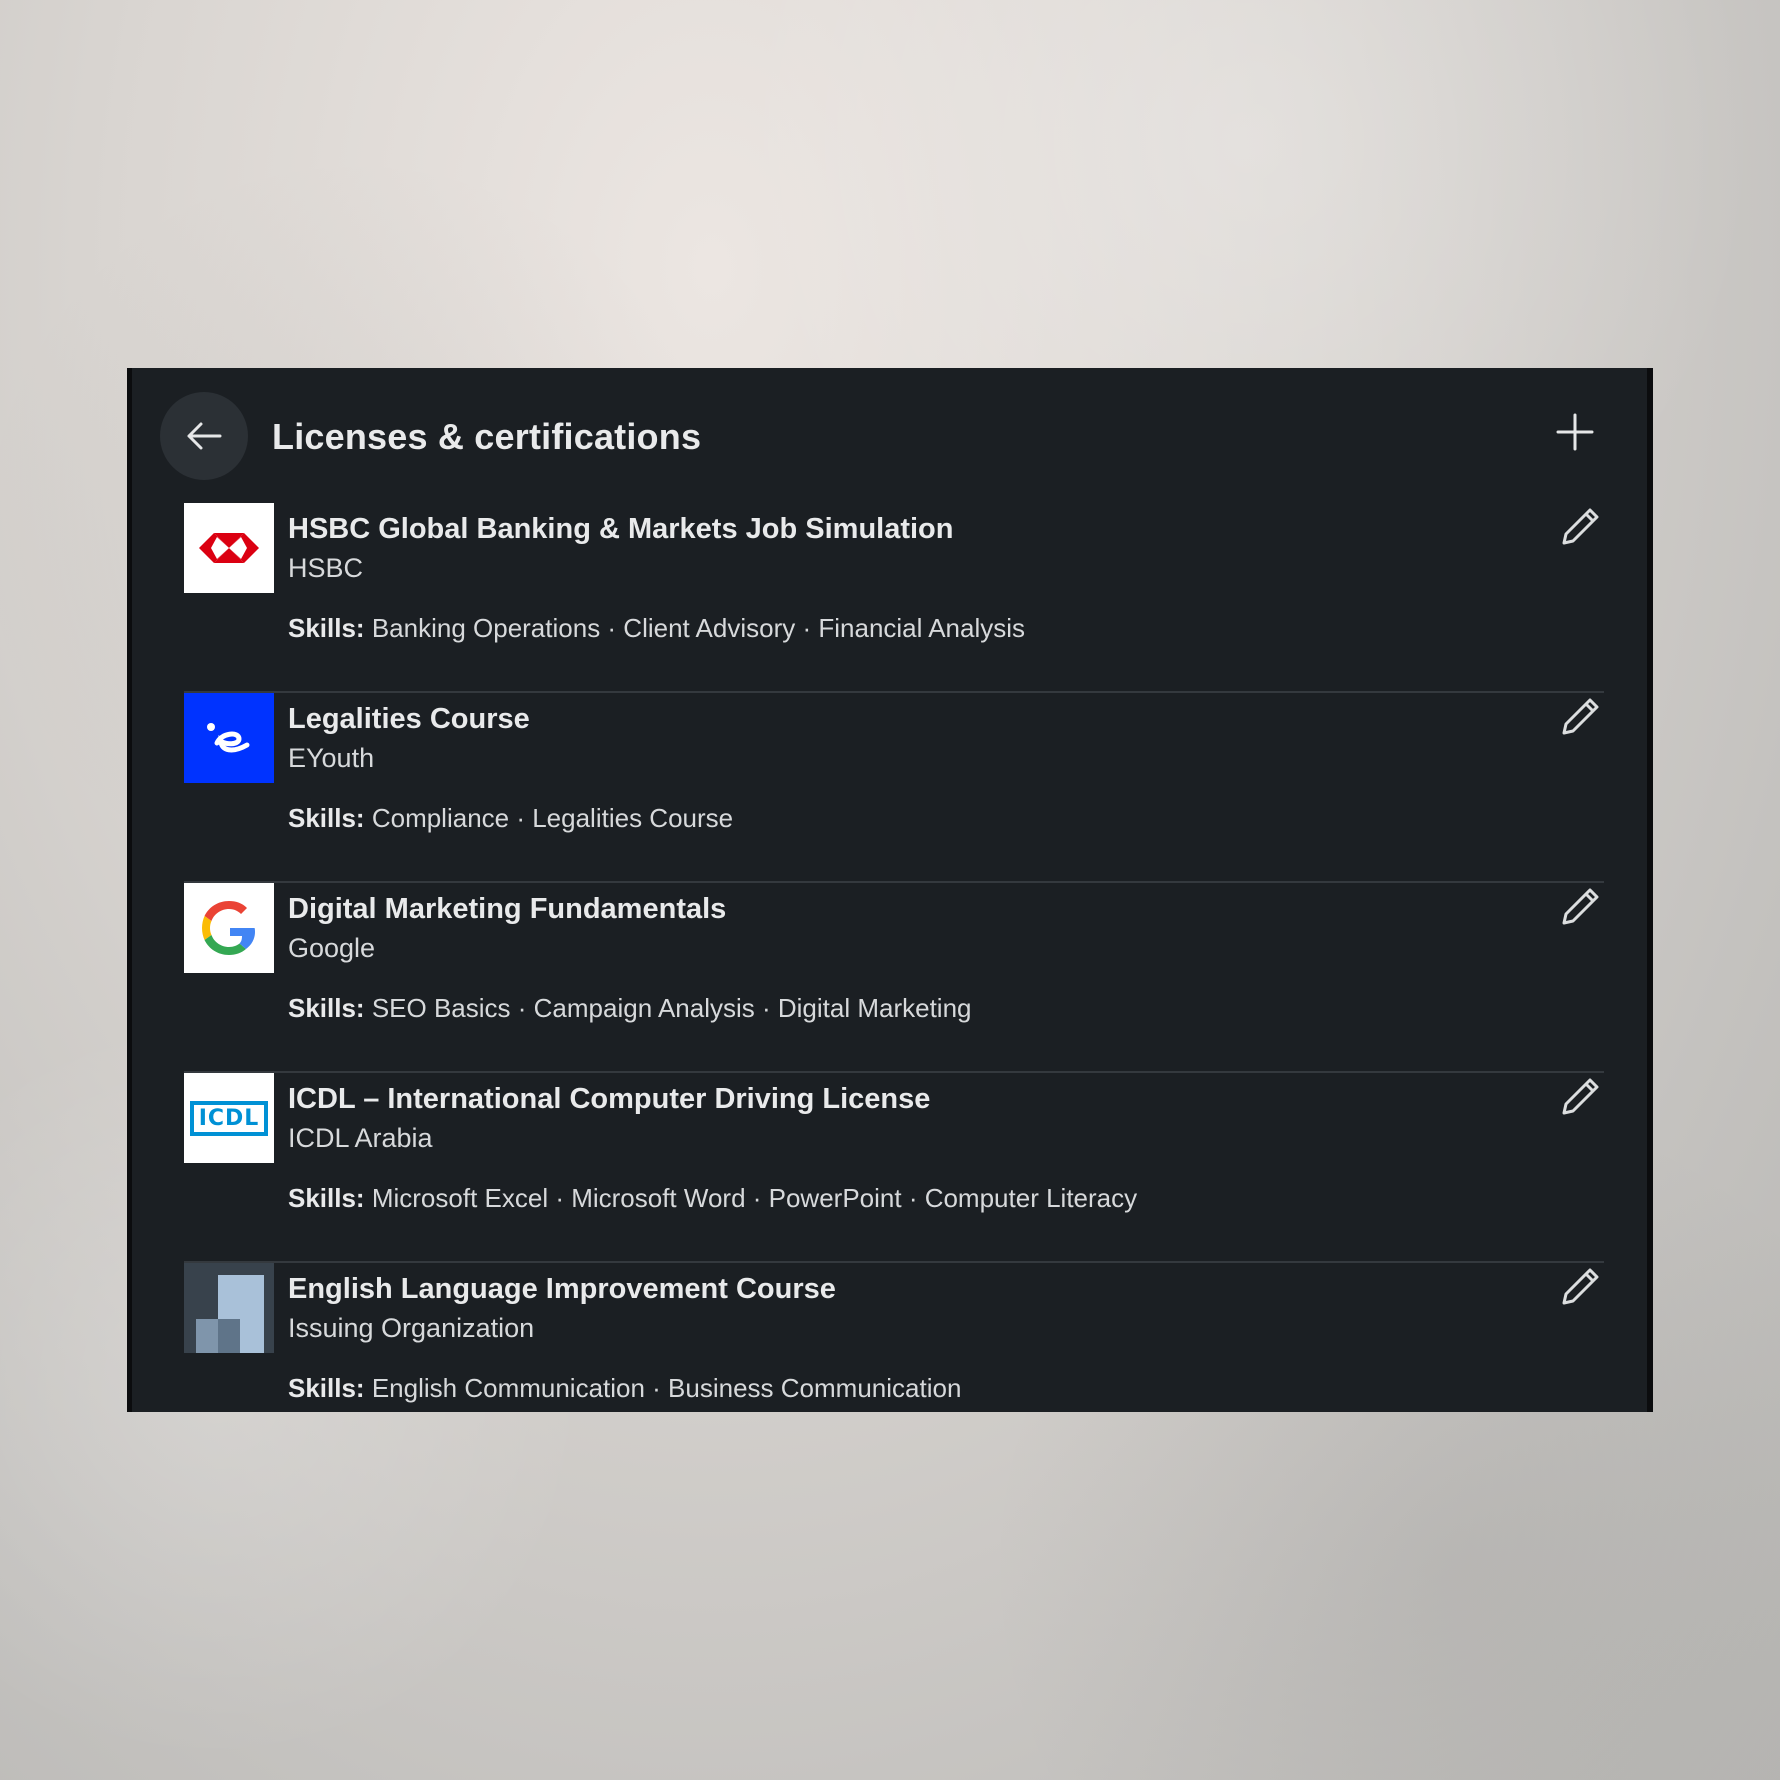  I want to click on eyouth-logo, so click(229, 738).